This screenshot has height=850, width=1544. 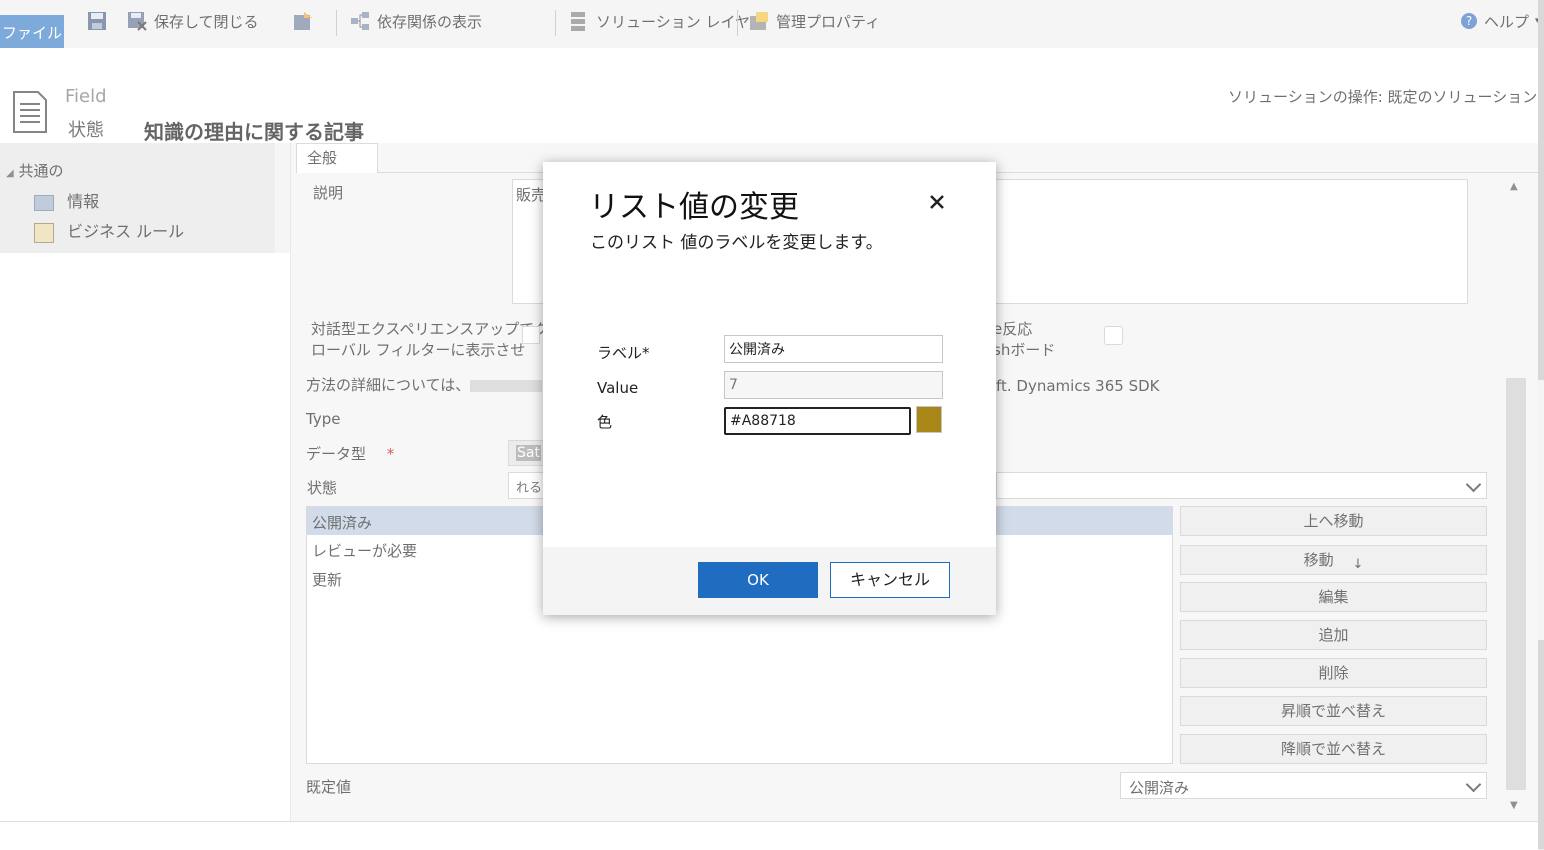 What do you see at coordinates (937, 204) in the screenshot?
I see `close-icon` at bounding box center [937, 204].